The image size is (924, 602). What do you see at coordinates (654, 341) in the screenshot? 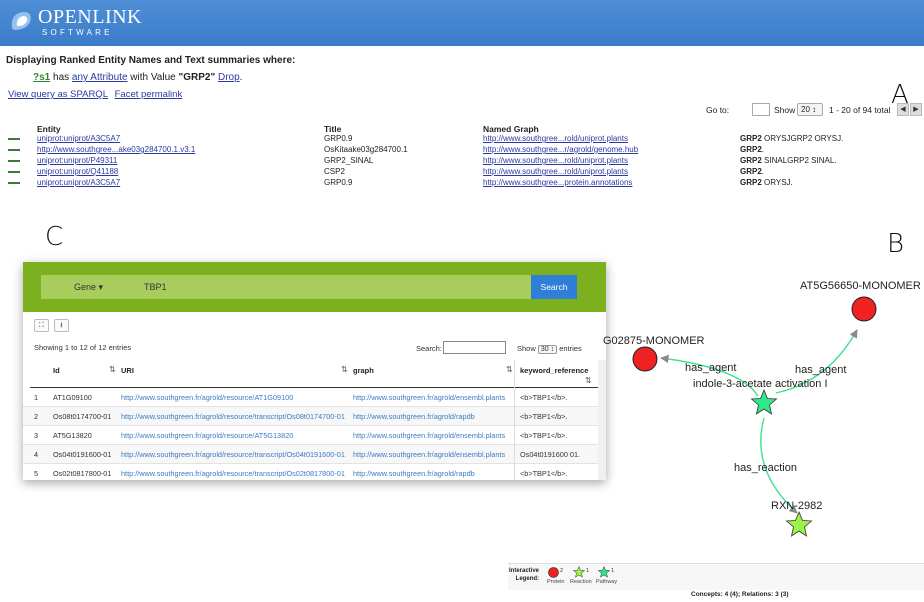
I see `node-label-g02875: G02875-MONOMER` at bounding box center [654, 341].